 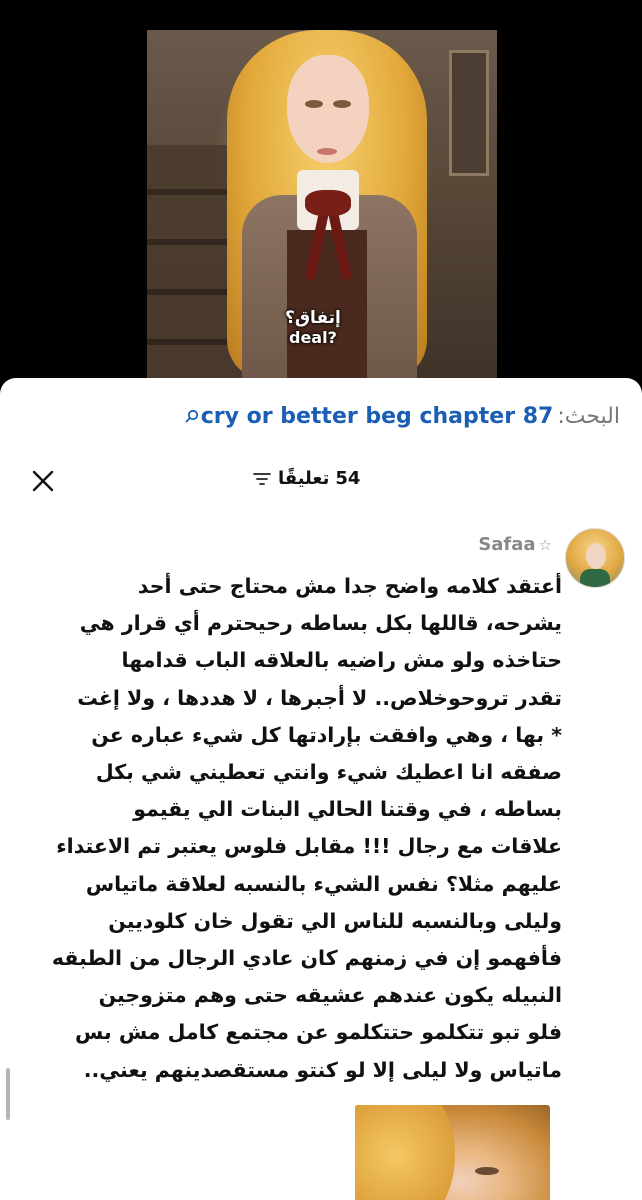 I want to click on attachment-hair, so click(x=405, y=1152).